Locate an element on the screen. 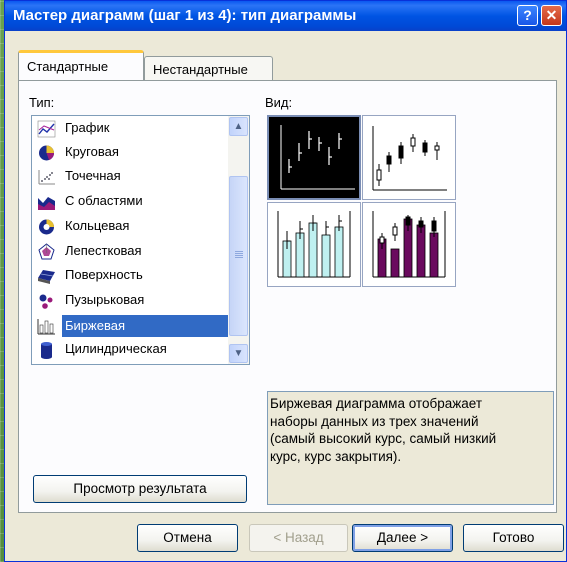 The height and width of the screenshot is (562, 567). close-button: ✕ is located at coordinates (551, 15).